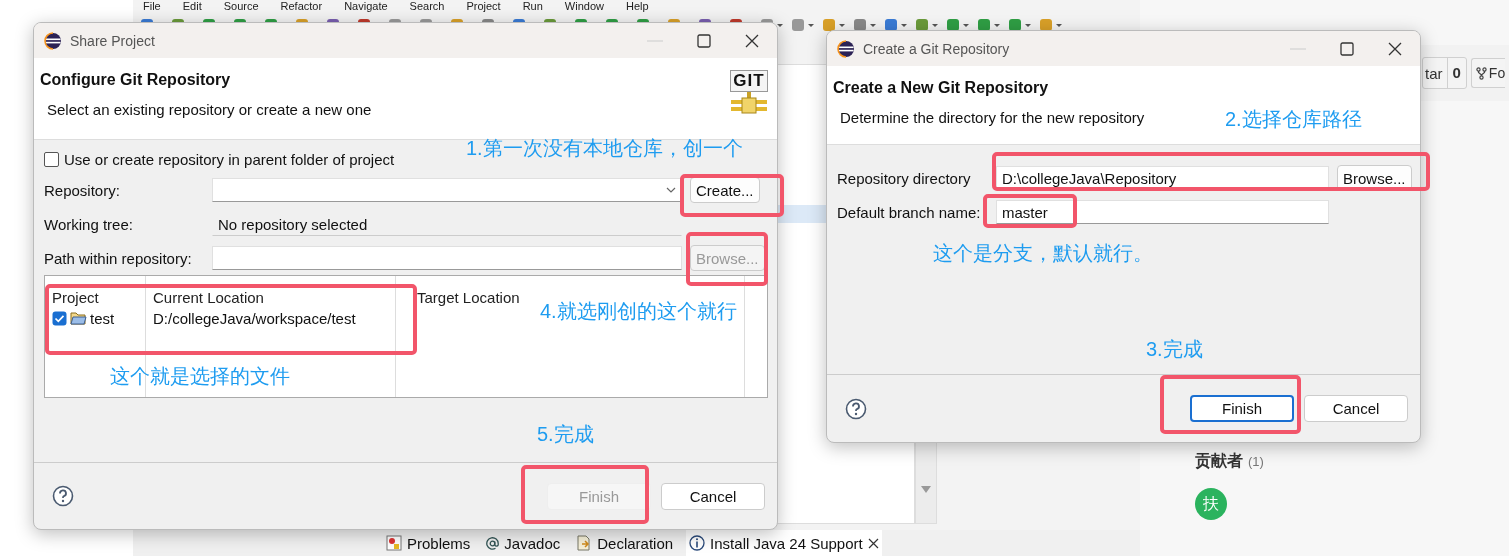  I want to click on annotation-text: 3.完成, so click(1174, 349).